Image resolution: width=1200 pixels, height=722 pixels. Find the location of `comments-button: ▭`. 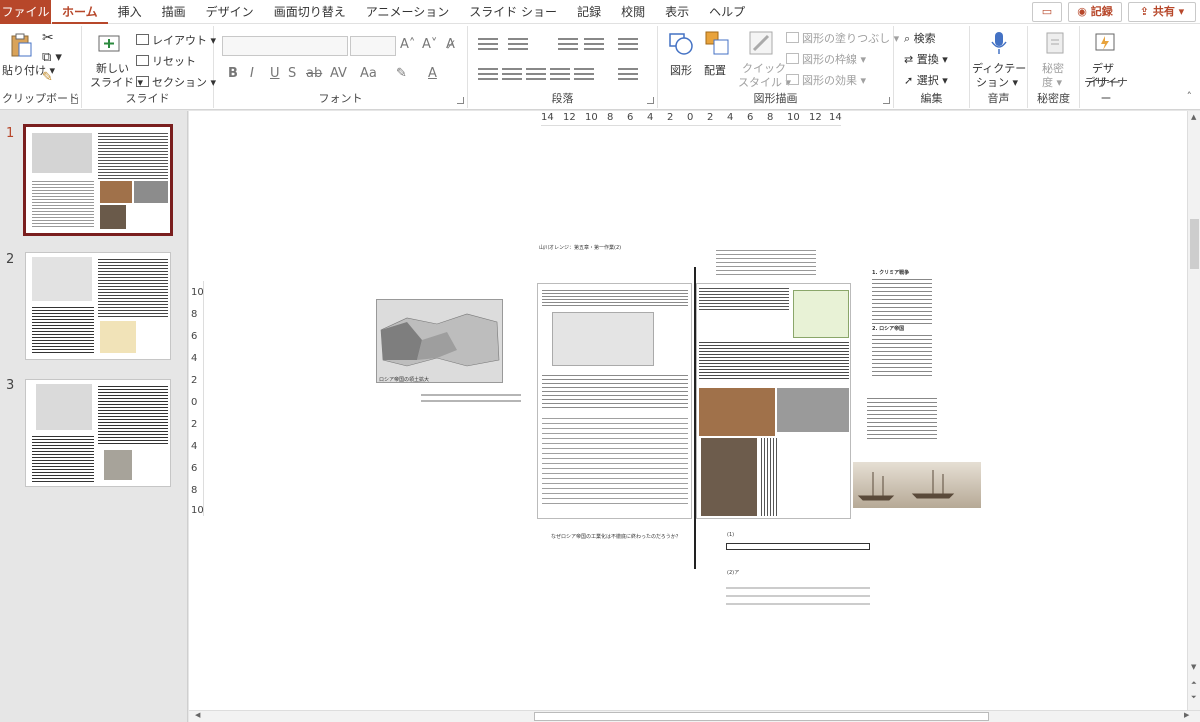

comments-button: ▭ is located at coordinates (1047, 12).